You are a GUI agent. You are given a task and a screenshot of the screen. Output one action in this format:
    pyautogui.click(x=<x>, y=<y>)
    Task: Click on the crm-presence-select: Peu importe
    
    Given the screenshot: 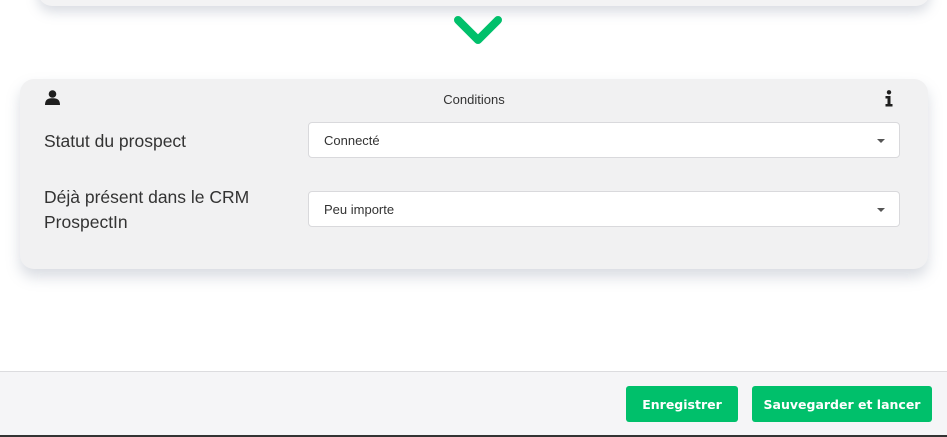 What is the action you would take?
    pyautogui.click(x=604, y=209)
    